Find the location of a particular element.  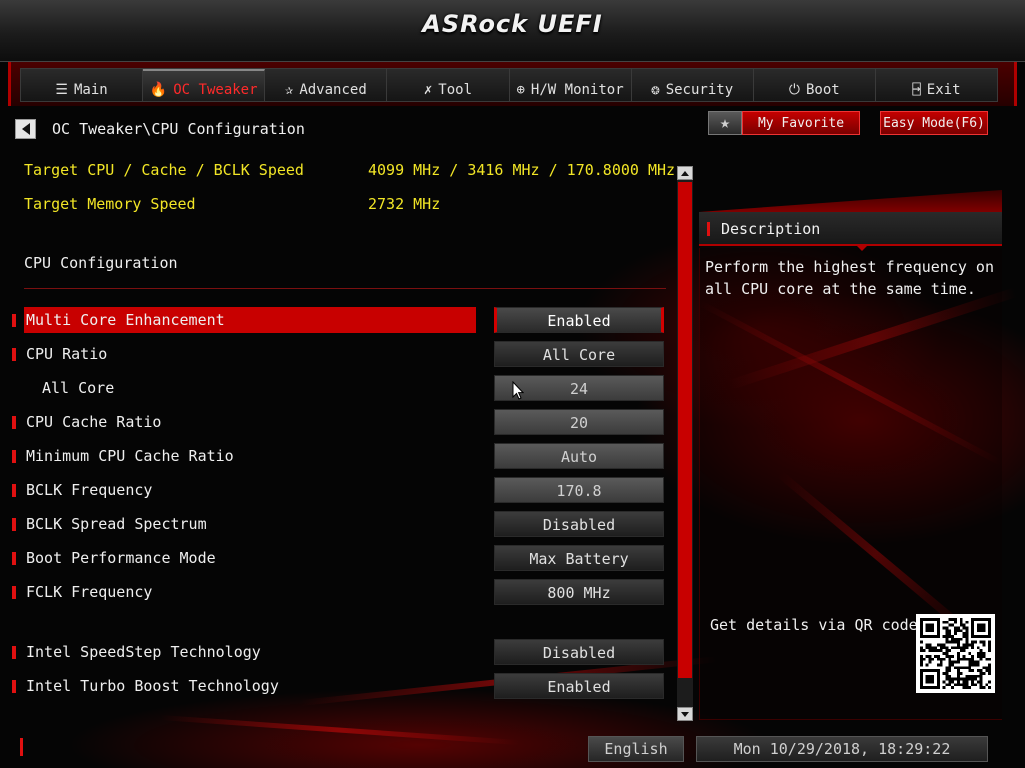

mouse-cursor-icon is located at coordinates (518, 390).